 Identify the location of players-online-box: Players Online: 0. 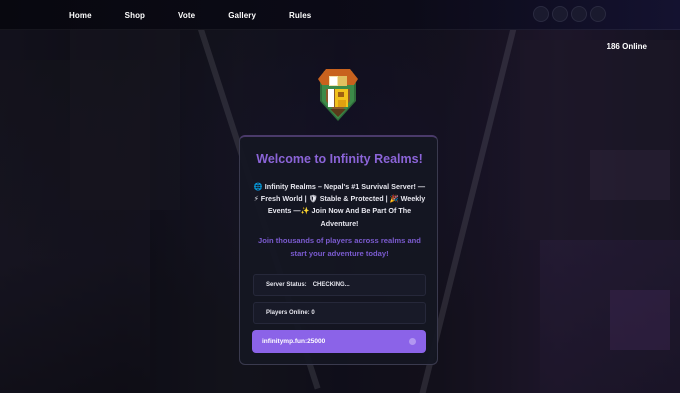
(339, 313).